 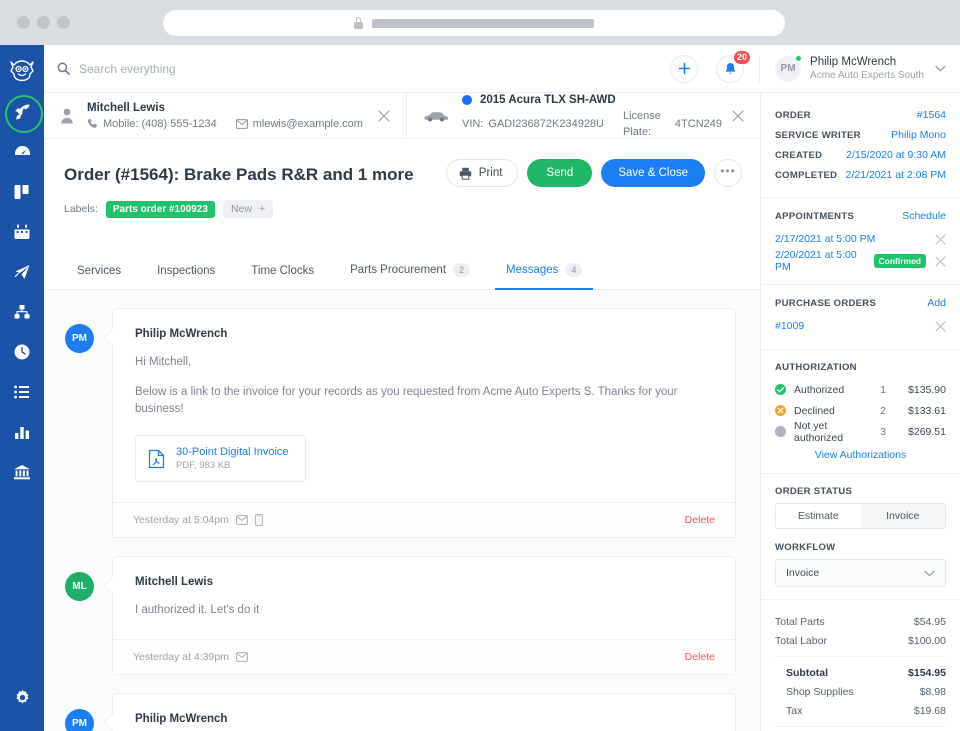 What do you see at coordinates (672, 124) in the screenshot?
I see `vehicle-plate: License Plate: 4TCN249` at bounding box center [672, 124].